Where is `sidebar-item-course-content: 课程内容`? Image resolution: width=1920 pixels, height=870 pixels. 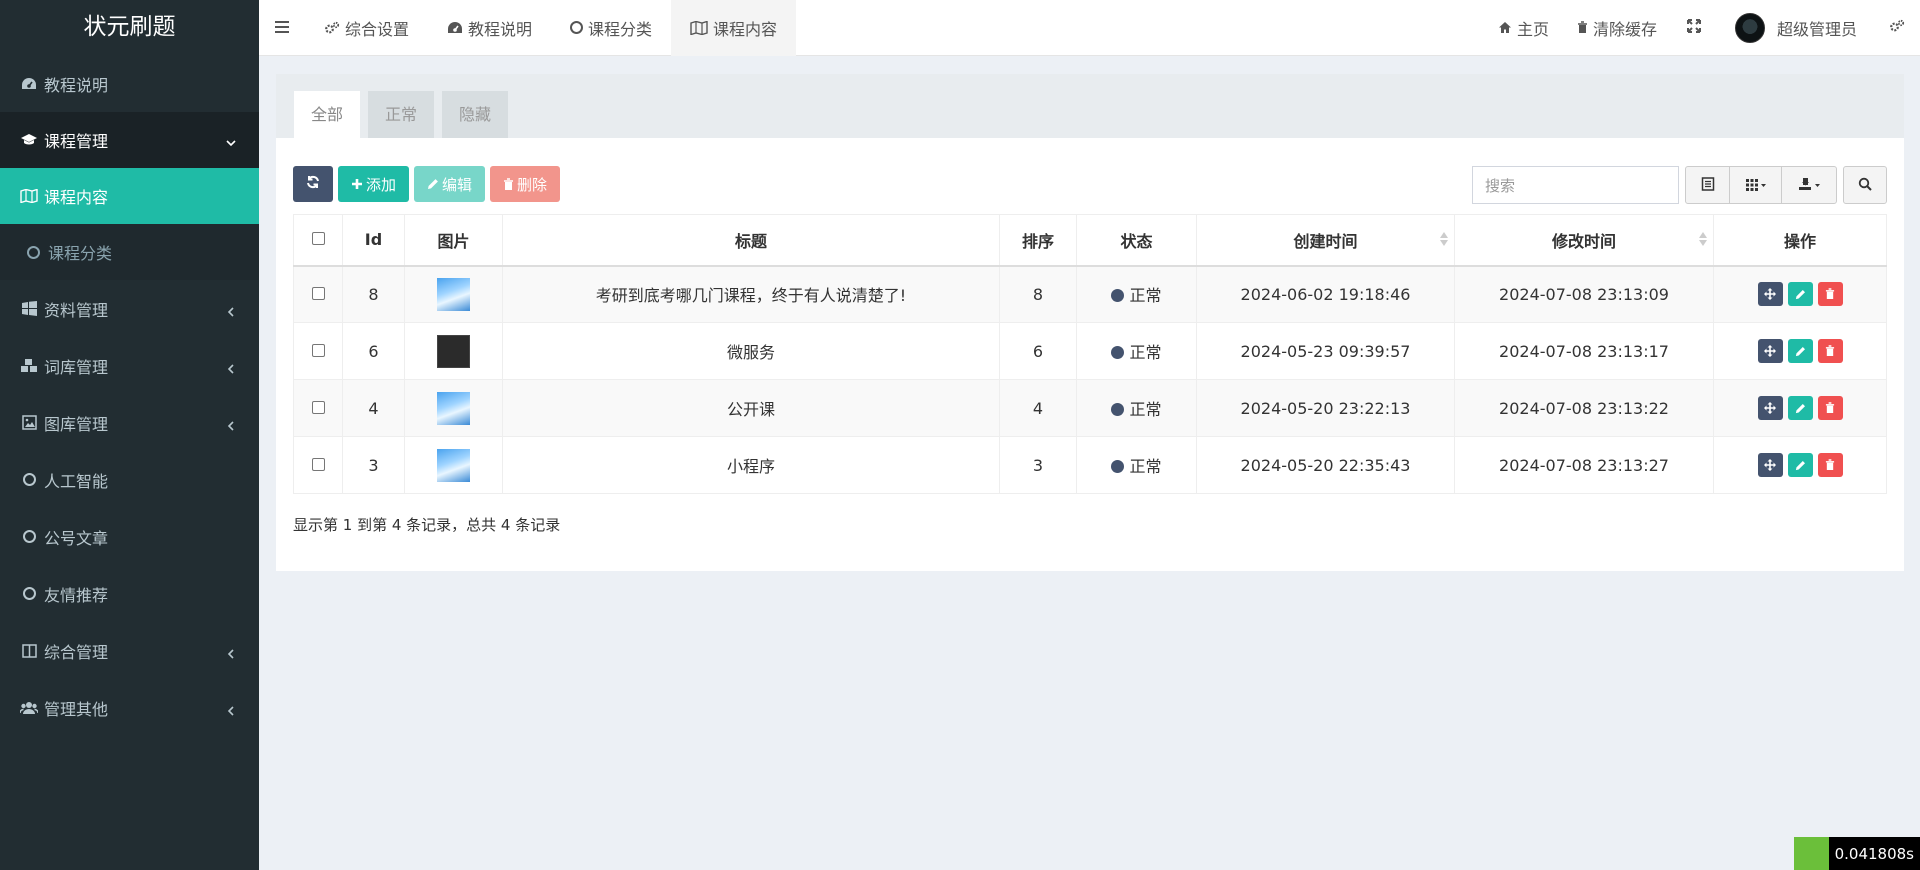
sidebar-item-course-content: 课程内容 is located at coordinates (129, 196).